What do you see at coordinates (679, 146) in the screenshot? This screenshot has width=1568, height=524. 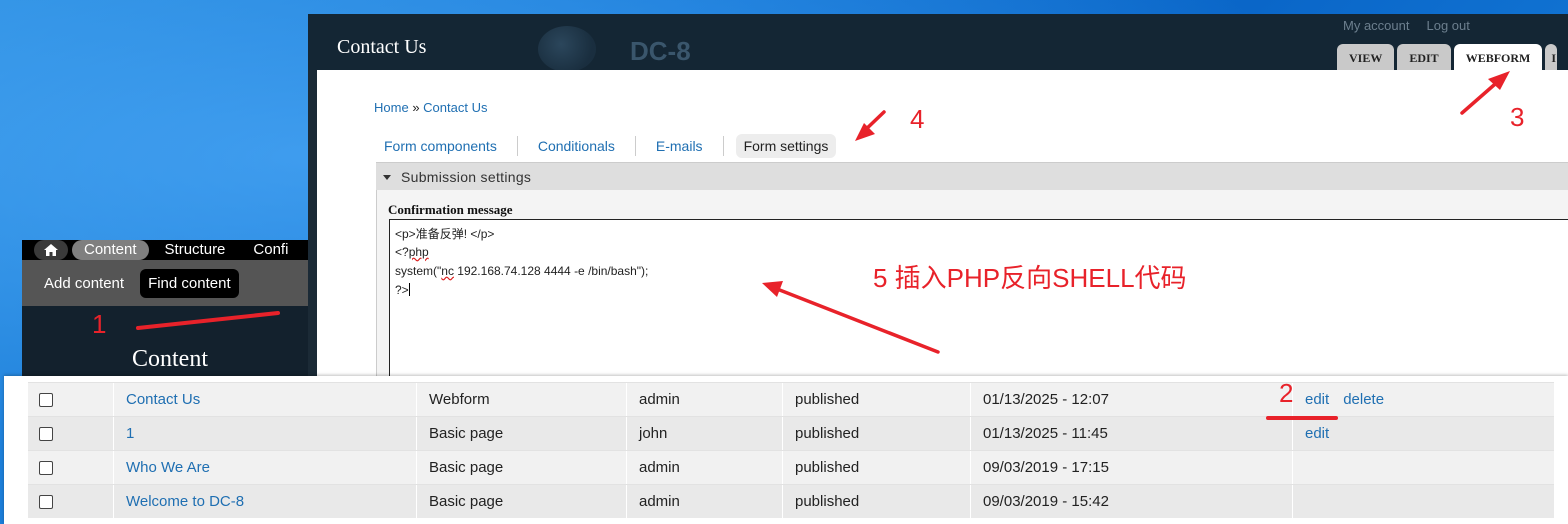 I see `tab-emails: E-mails` at bounding box center [679, 146].